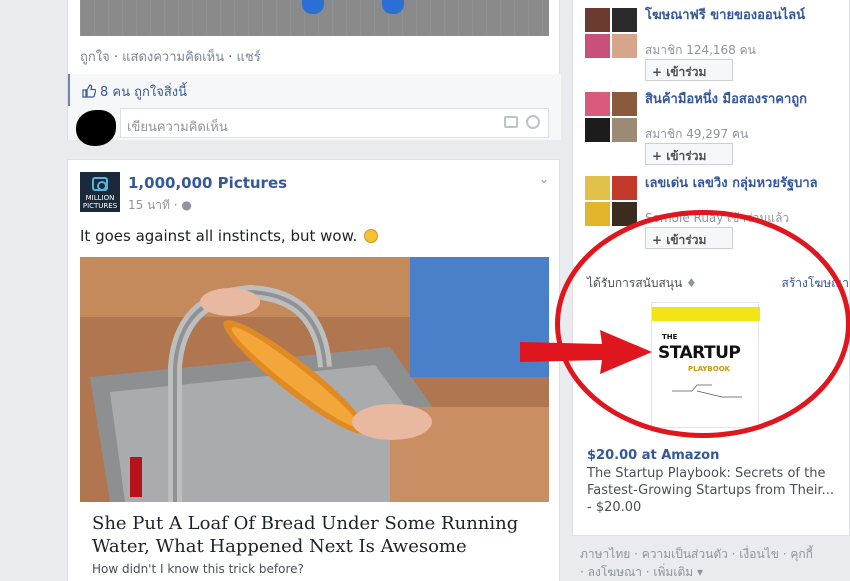 Image resolution: width=850 pixels, height=581 pixels. What do you see at coordinates (700, 50) in the screenshot?
I see `group-member-count: สมาชิก 124,168 คน` at bounding box center [700, 50].